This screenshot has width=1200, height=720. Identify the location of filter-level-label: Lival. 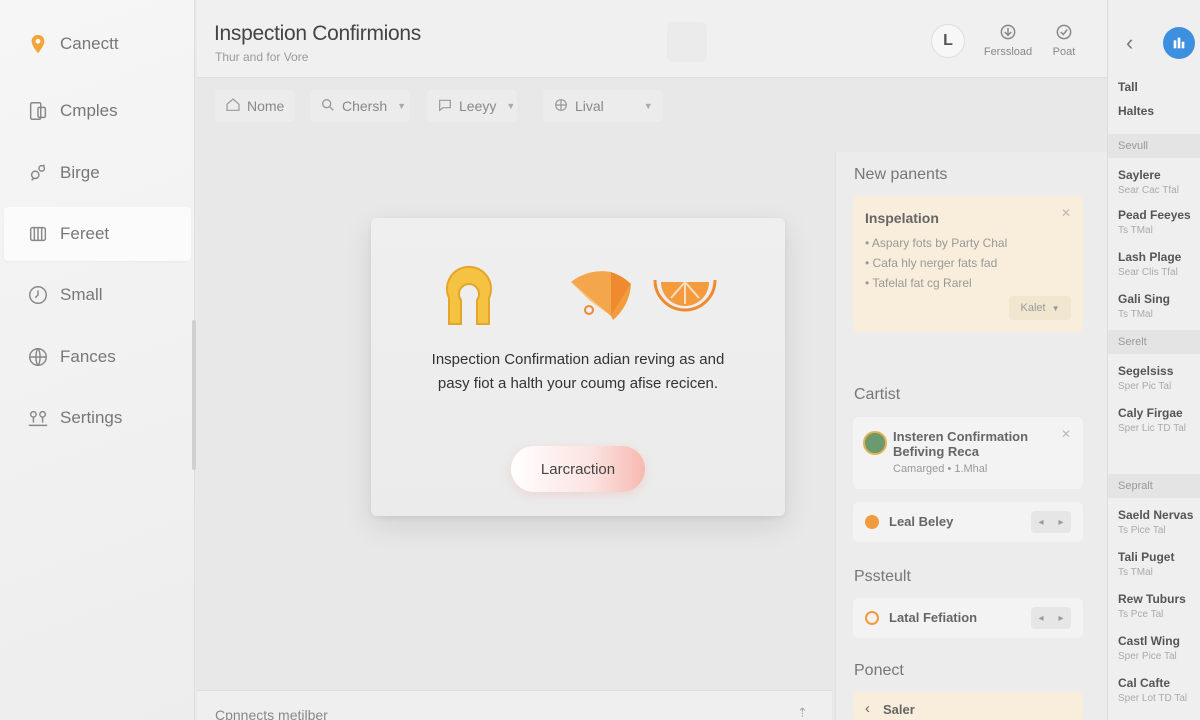
(589, 106).